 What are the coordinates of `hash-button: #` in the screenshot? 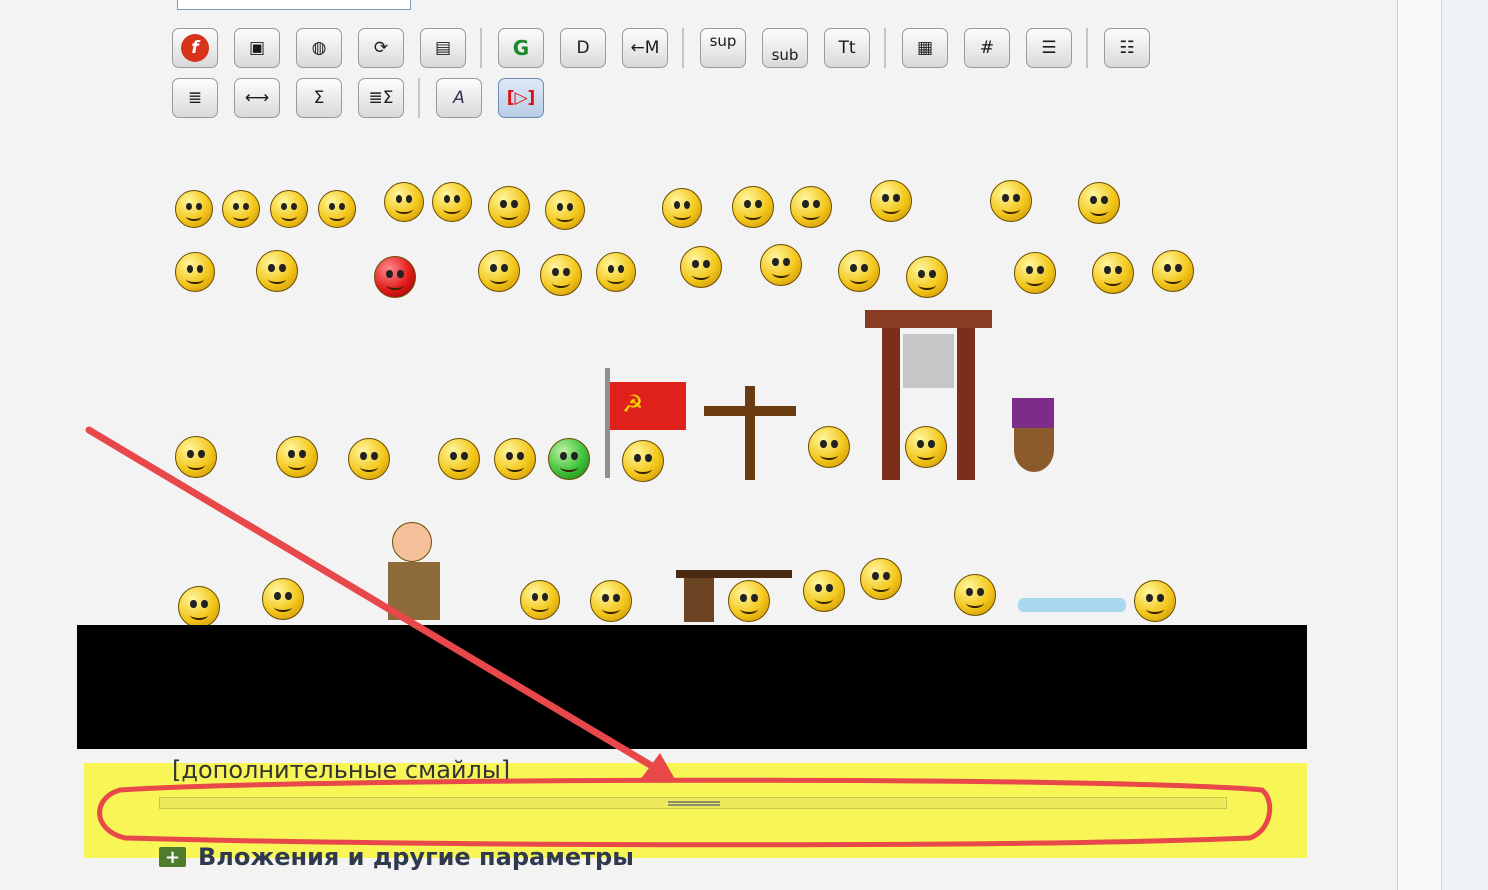 It's located at (987, 48).